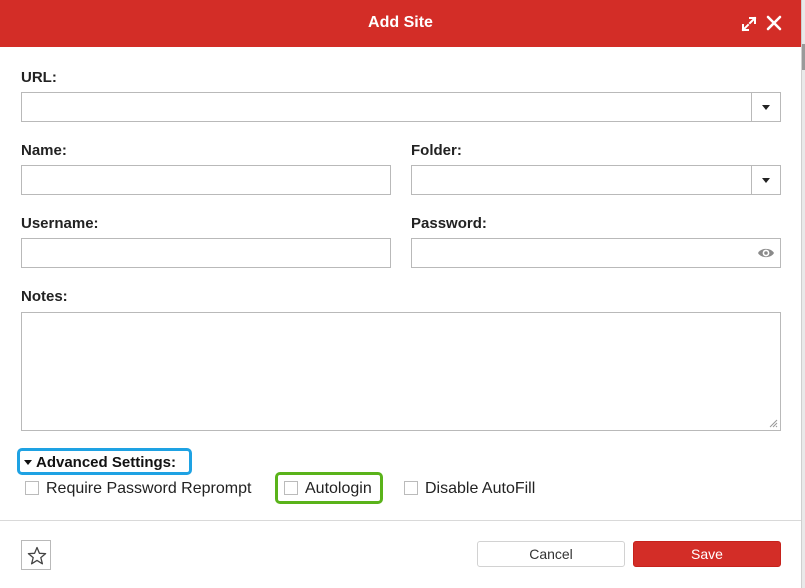 This screenshot has width=805, height=588. What do you see at coordinates (551, 554) in the screenshot?
I see `cancel-button: Cancel` at bounding box center [551, 554].